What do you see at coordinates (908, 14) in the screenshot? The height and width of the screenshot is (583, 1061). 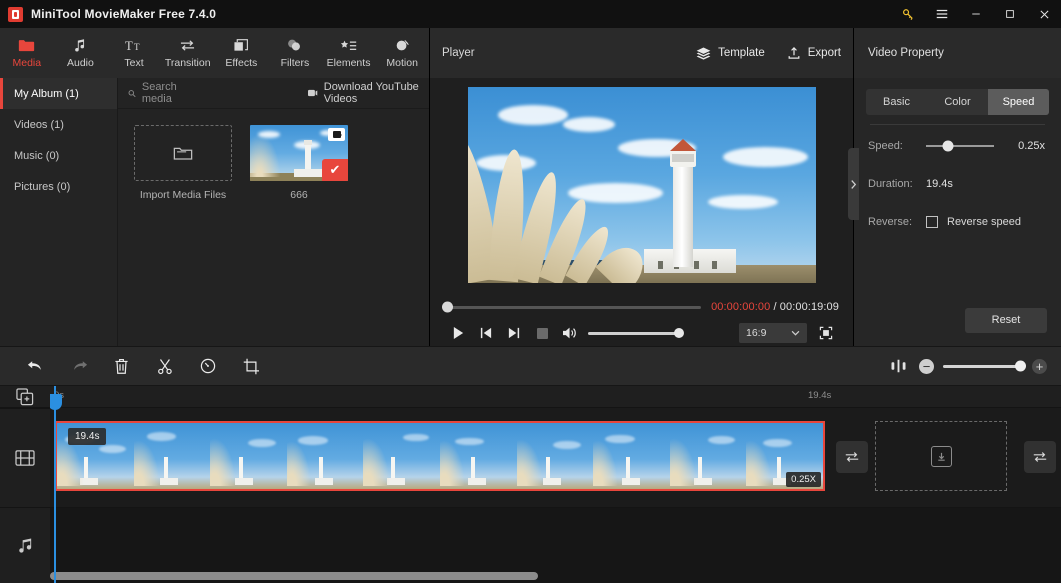 I see `key-icon` at bounding box center [908, 14].